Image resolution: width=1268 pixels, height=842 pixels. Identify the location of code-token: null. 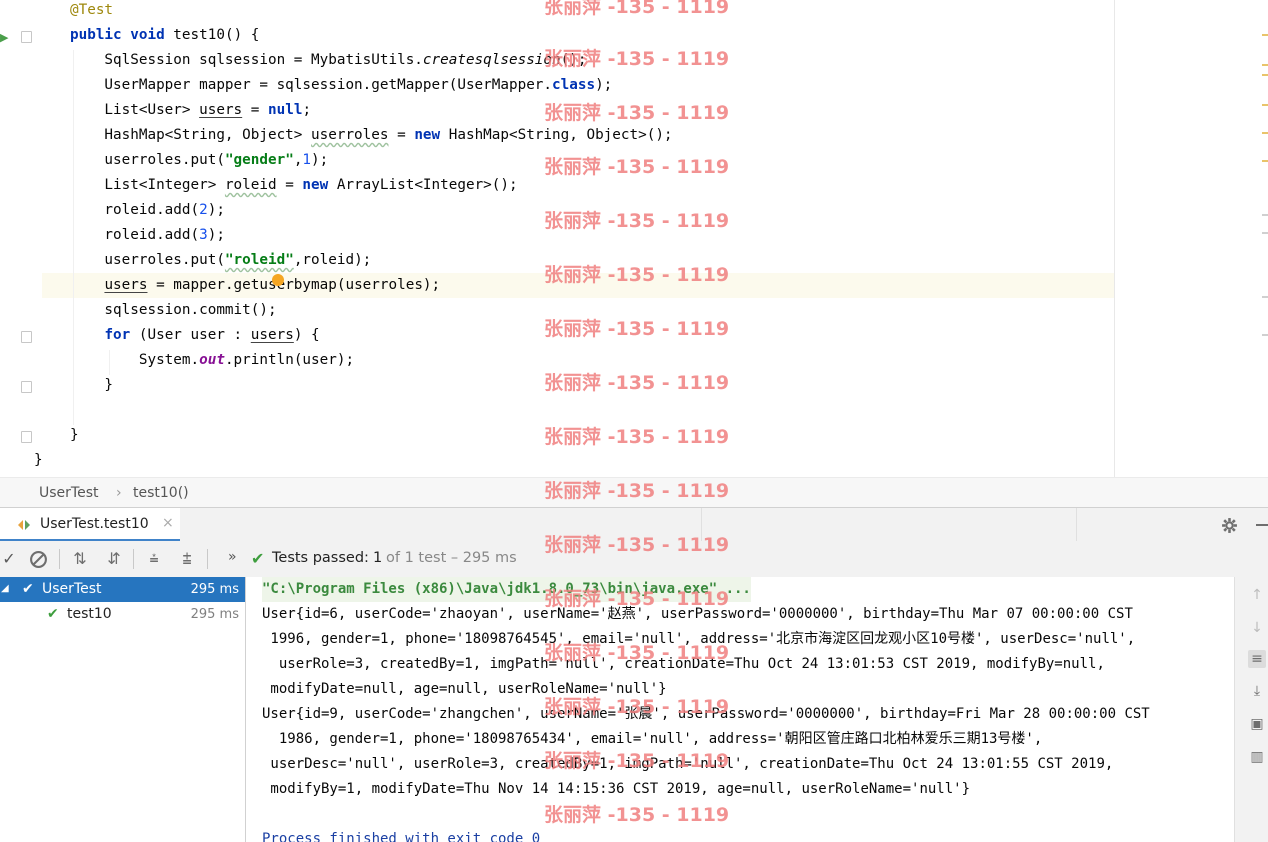
(285, 110).